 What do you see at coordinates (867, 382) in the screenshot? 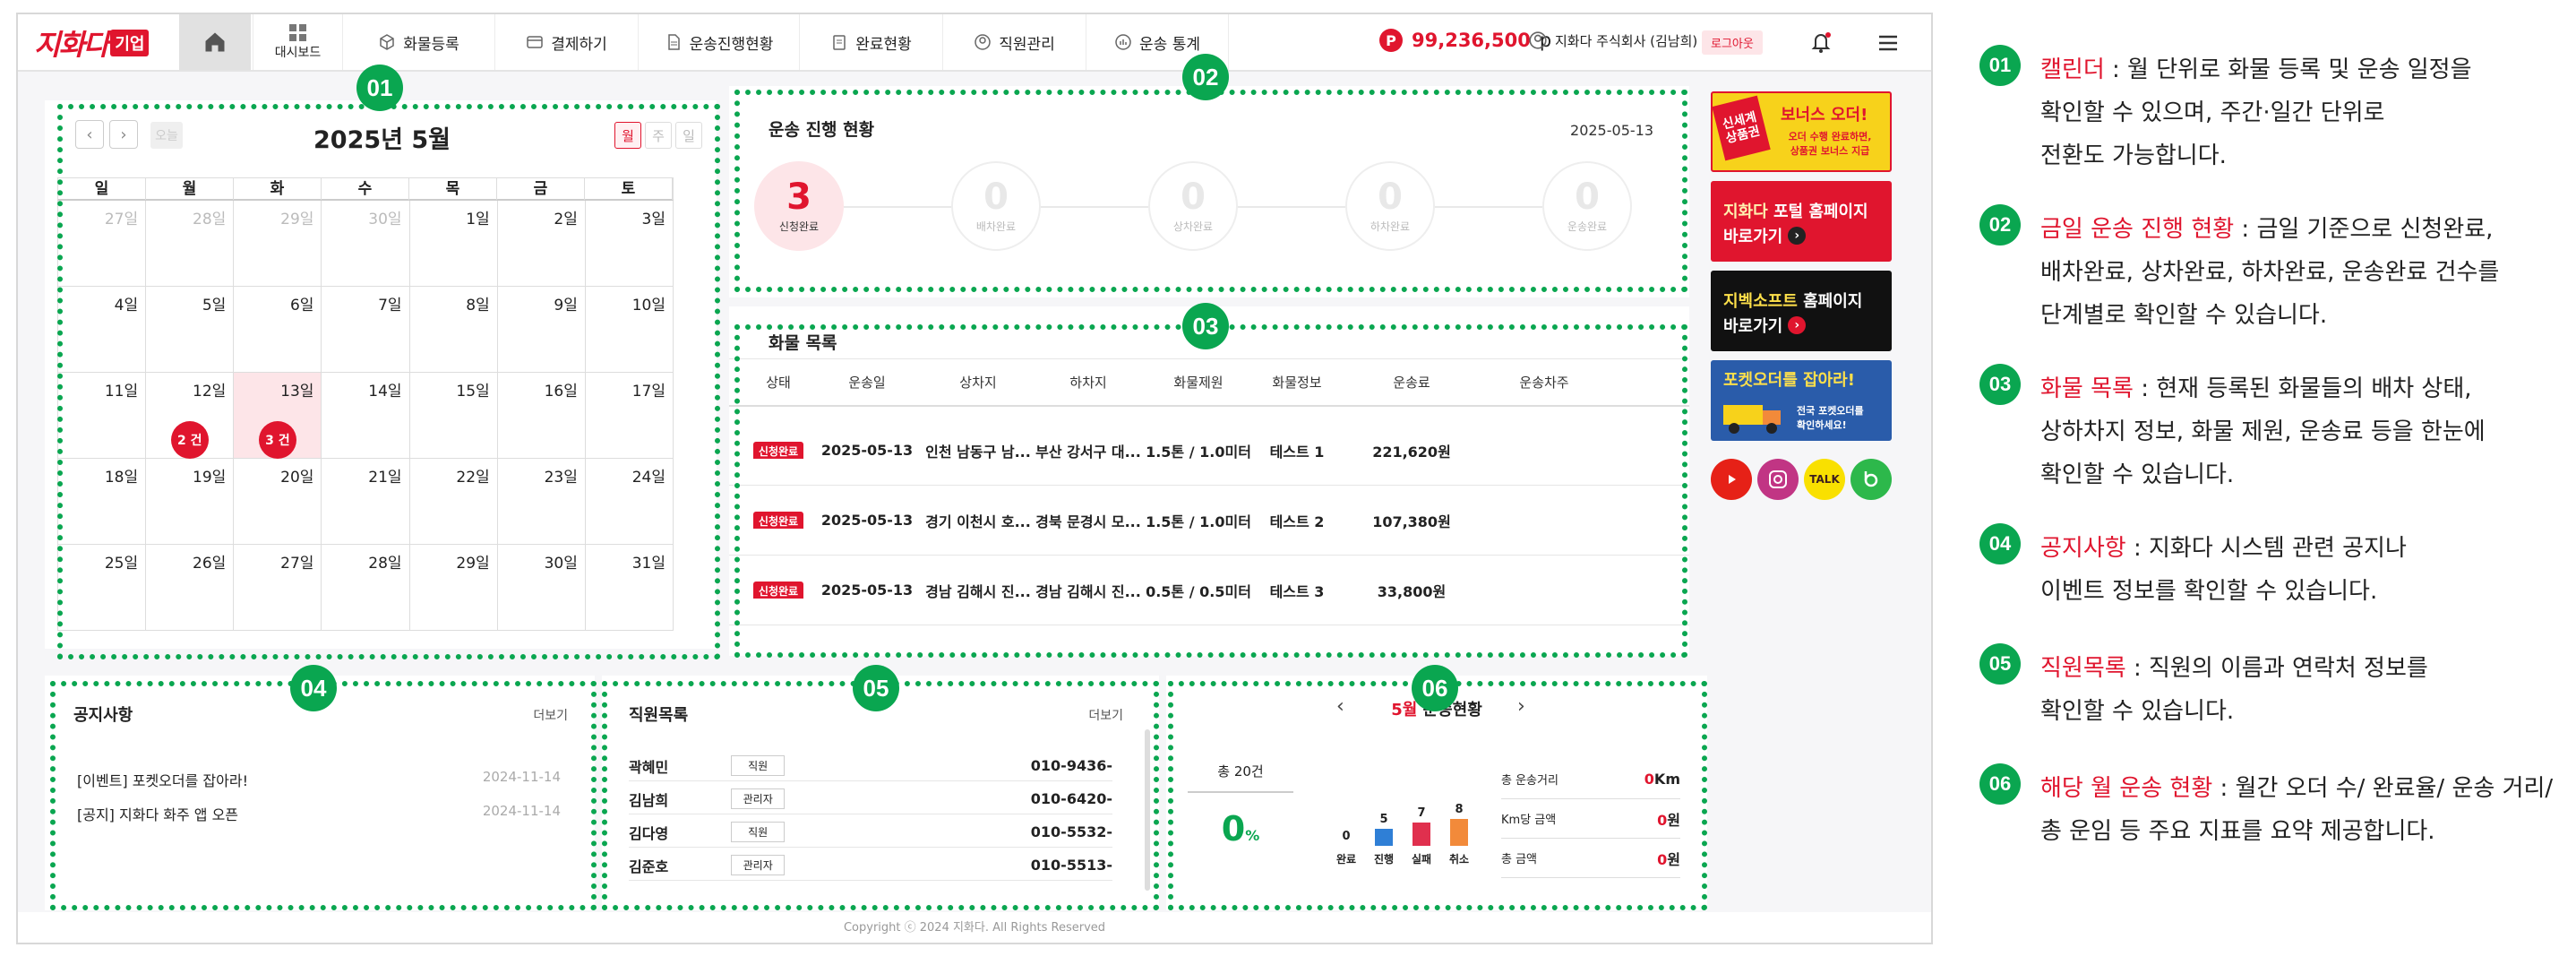
I see `column-header: 운송일` at bounding box center [867, 382].